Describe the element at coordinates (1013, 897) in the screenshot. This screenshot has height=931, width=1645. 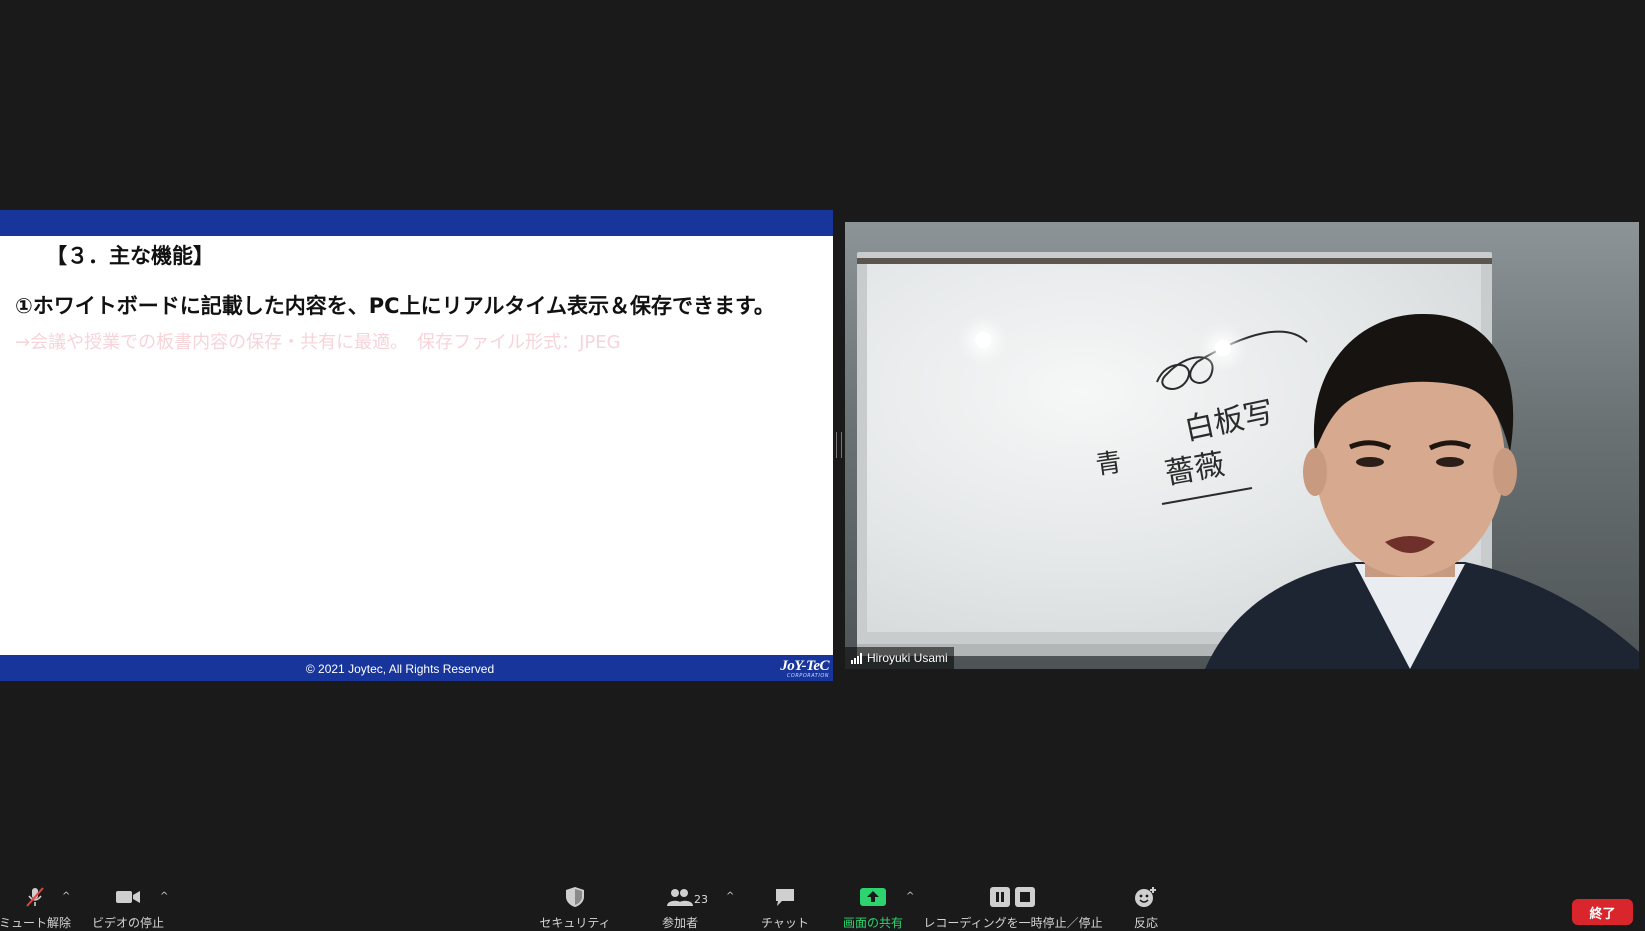
I see `pause-stop-icon` at that location.